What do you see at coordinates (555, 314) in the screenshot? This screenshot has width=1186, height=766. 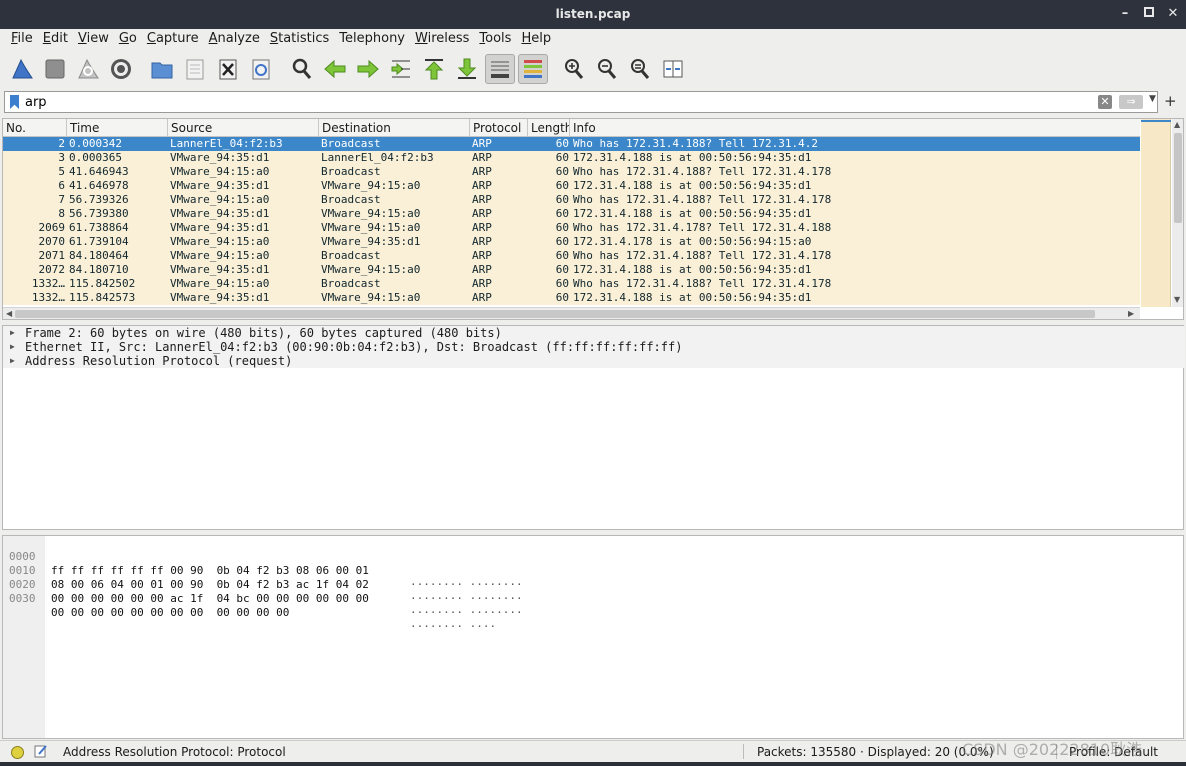 I see `horizontal-scroll-thumb` at bounding box center [555, 314].